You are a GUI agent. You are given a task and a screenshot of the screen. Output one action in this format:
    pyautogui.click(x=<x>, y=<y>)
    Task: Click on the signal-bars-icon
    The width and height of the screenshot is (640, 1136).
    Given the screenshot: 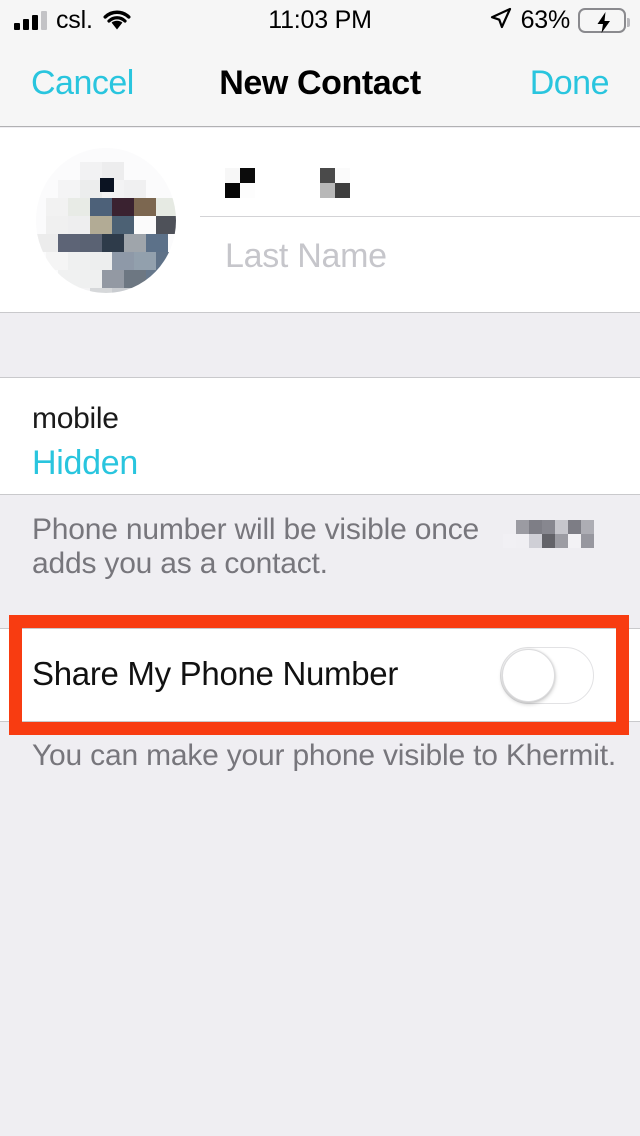 What is the action you would take?
    pyautogui.click(x=30, y=20)
    